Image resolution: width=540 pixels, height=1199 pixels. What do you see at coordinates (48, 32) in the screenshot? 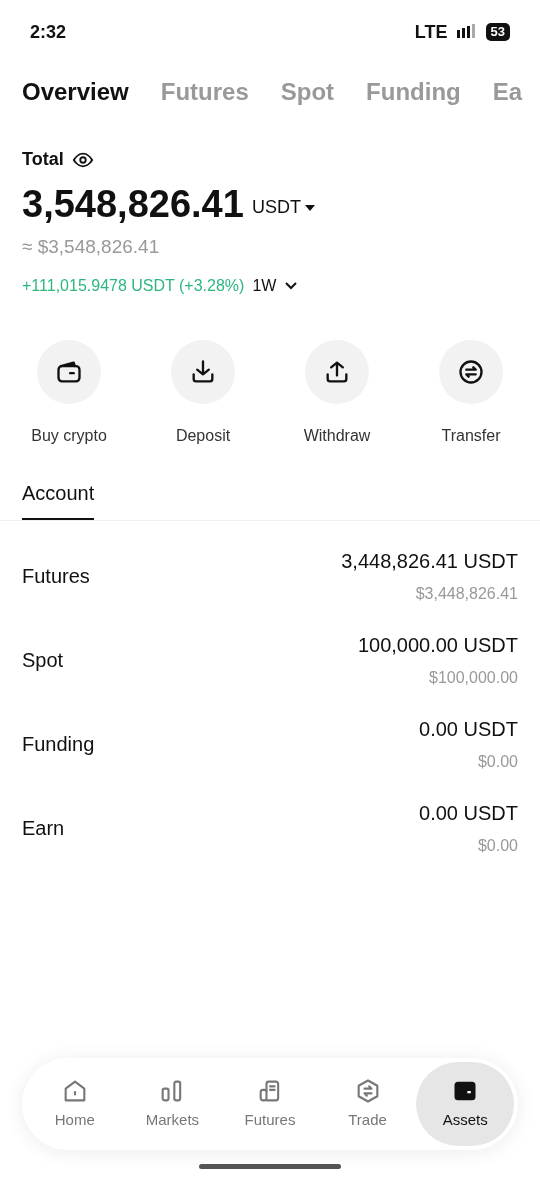
I see `status-time: 2:32` at bounding box center [48, 32].